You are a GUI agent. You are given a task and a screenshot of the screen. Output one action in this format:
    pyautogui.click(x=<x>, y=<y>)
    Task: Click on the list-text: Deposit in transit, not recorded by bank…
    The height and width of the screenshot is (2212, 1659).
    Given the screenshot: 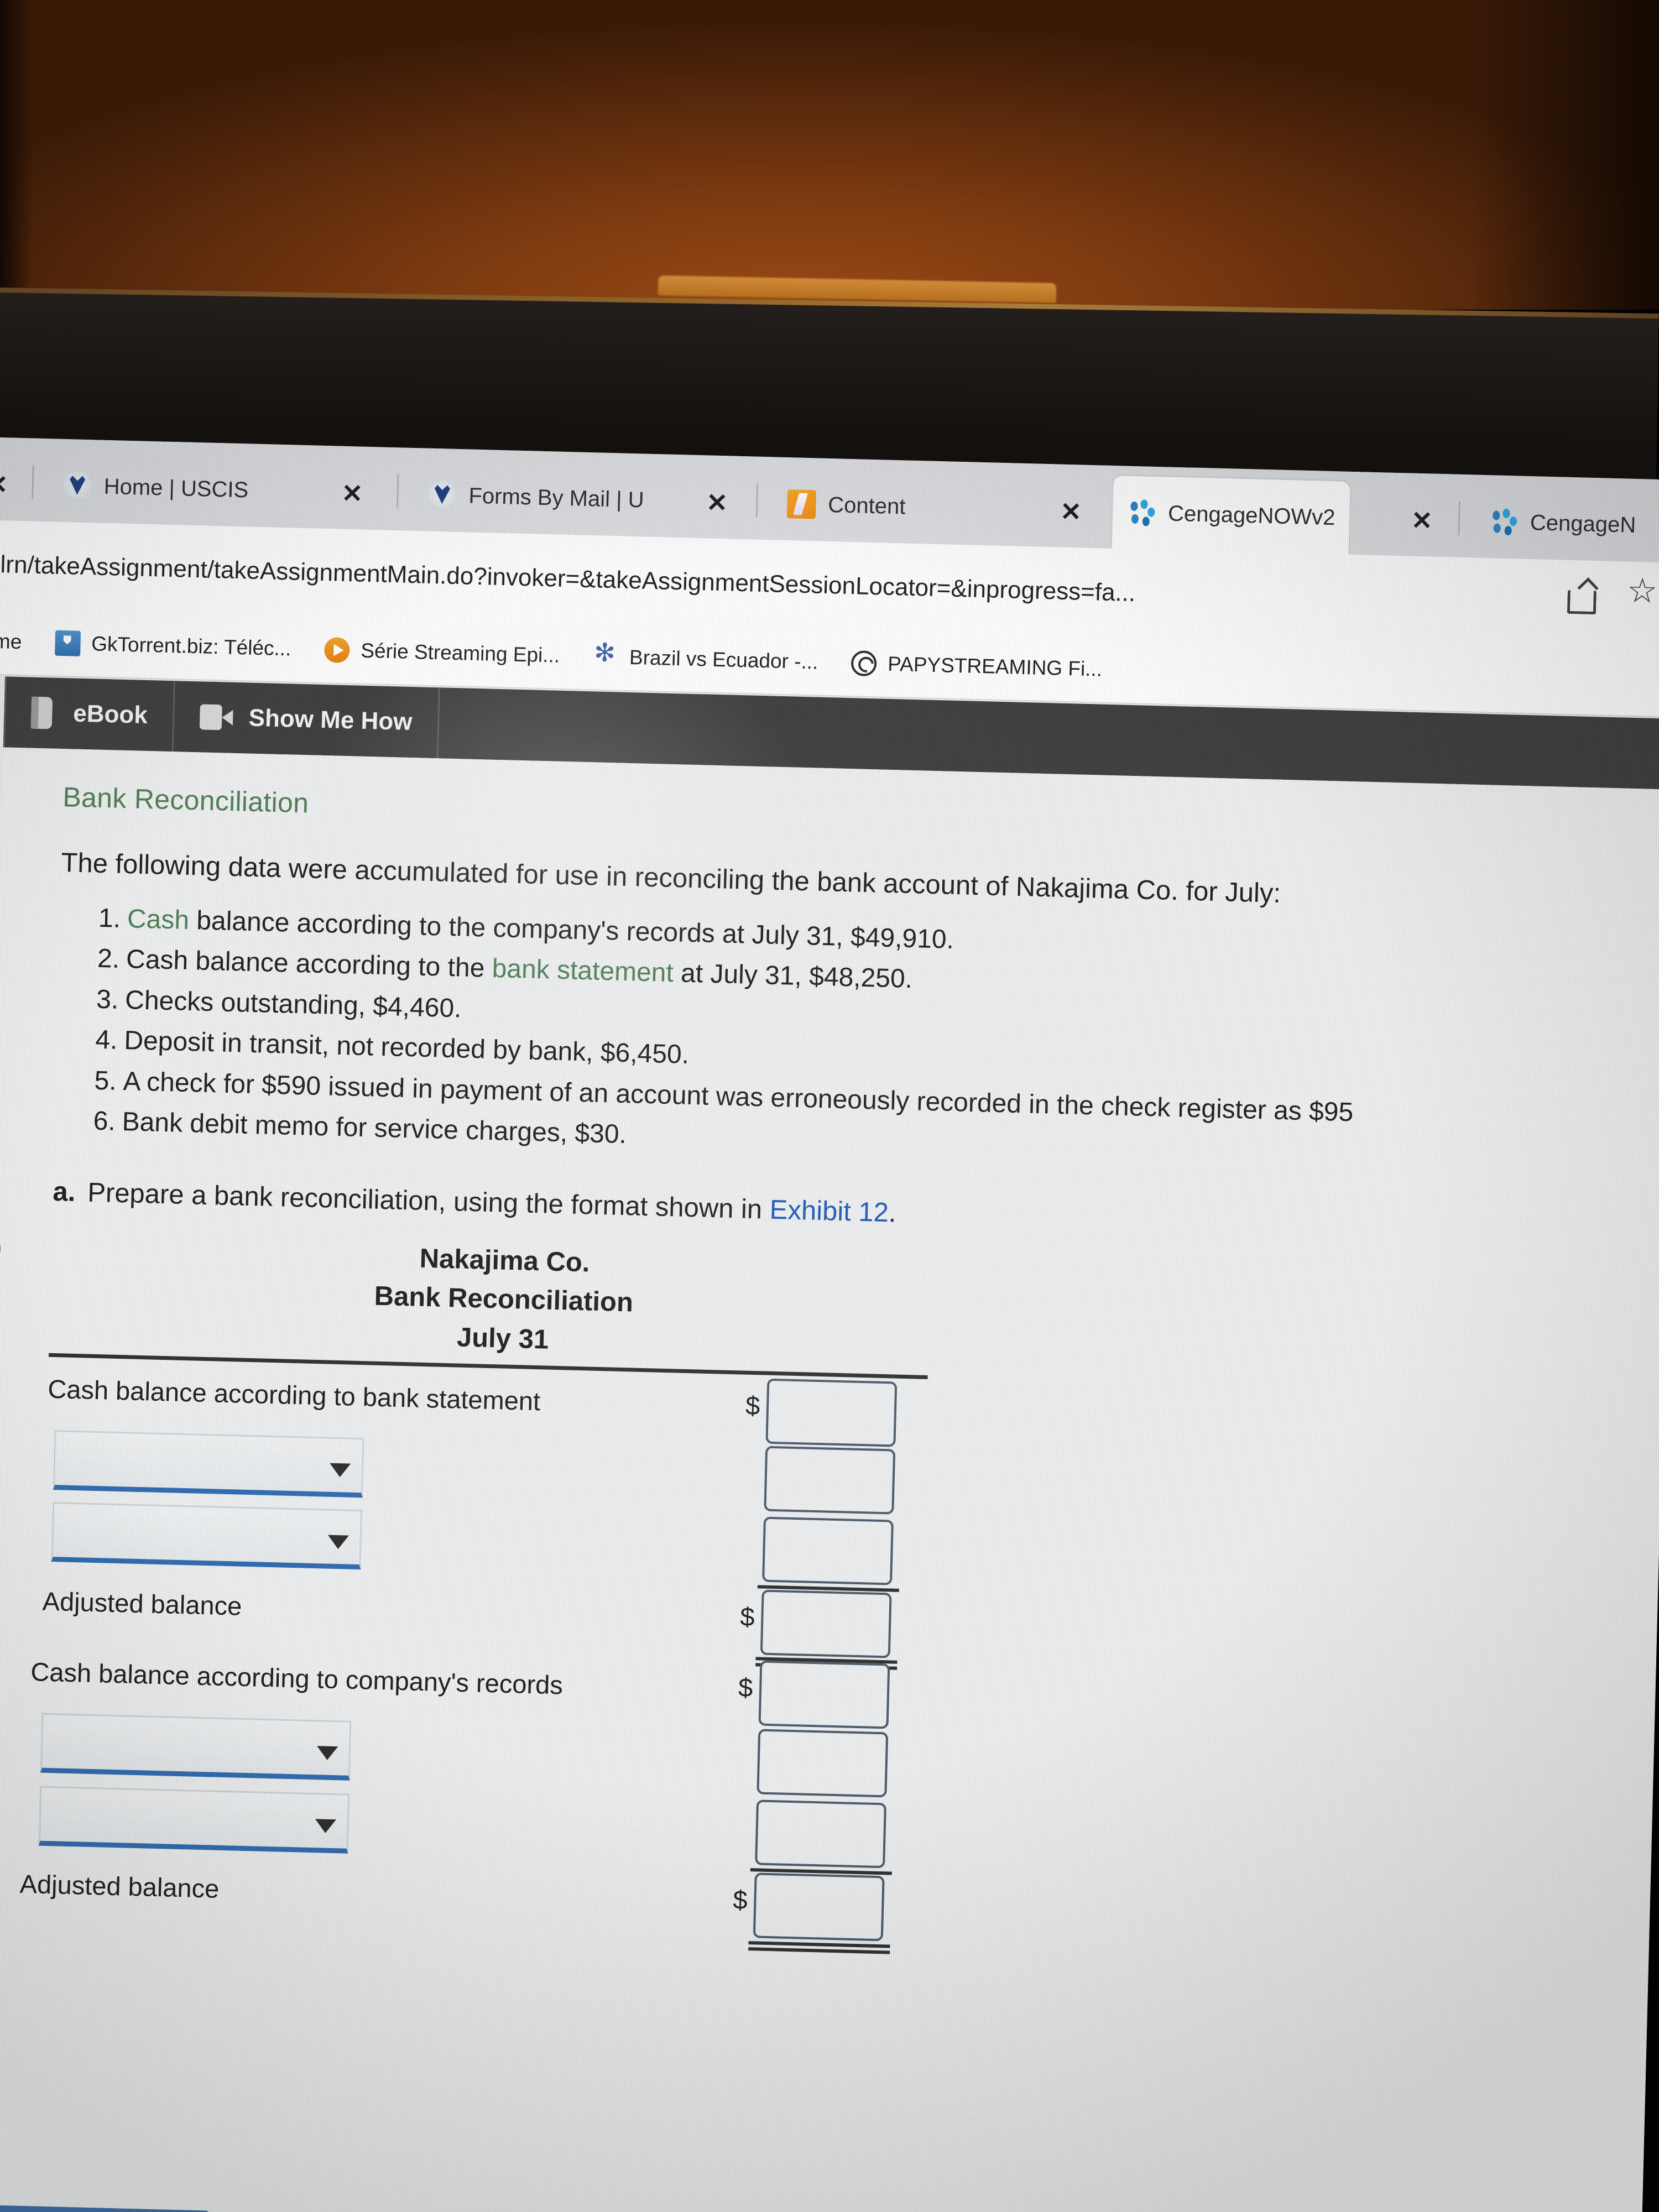 What is the action you would take?
    pyautogui.click(x=407, y=1048)
    